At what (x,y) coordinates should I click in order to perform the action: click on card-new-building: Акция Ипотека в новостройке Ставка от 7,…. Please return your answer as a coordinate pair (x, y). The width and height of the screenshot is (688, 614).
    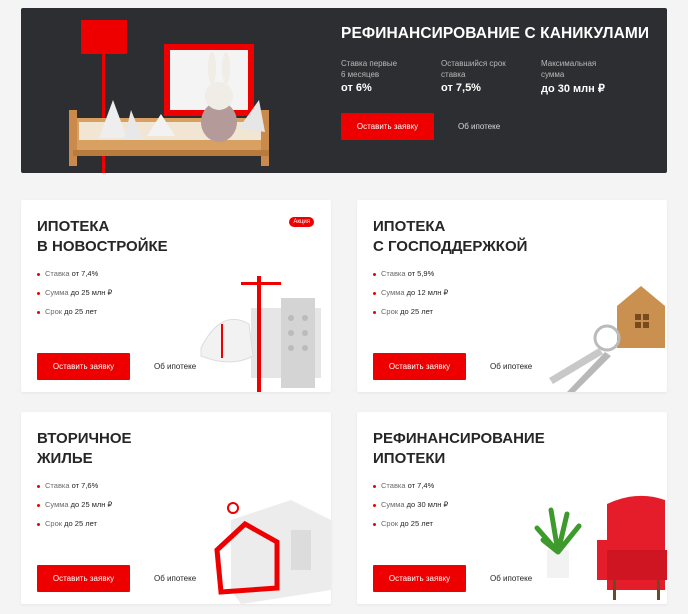
    Looking at the image, I should click on (176, 296).